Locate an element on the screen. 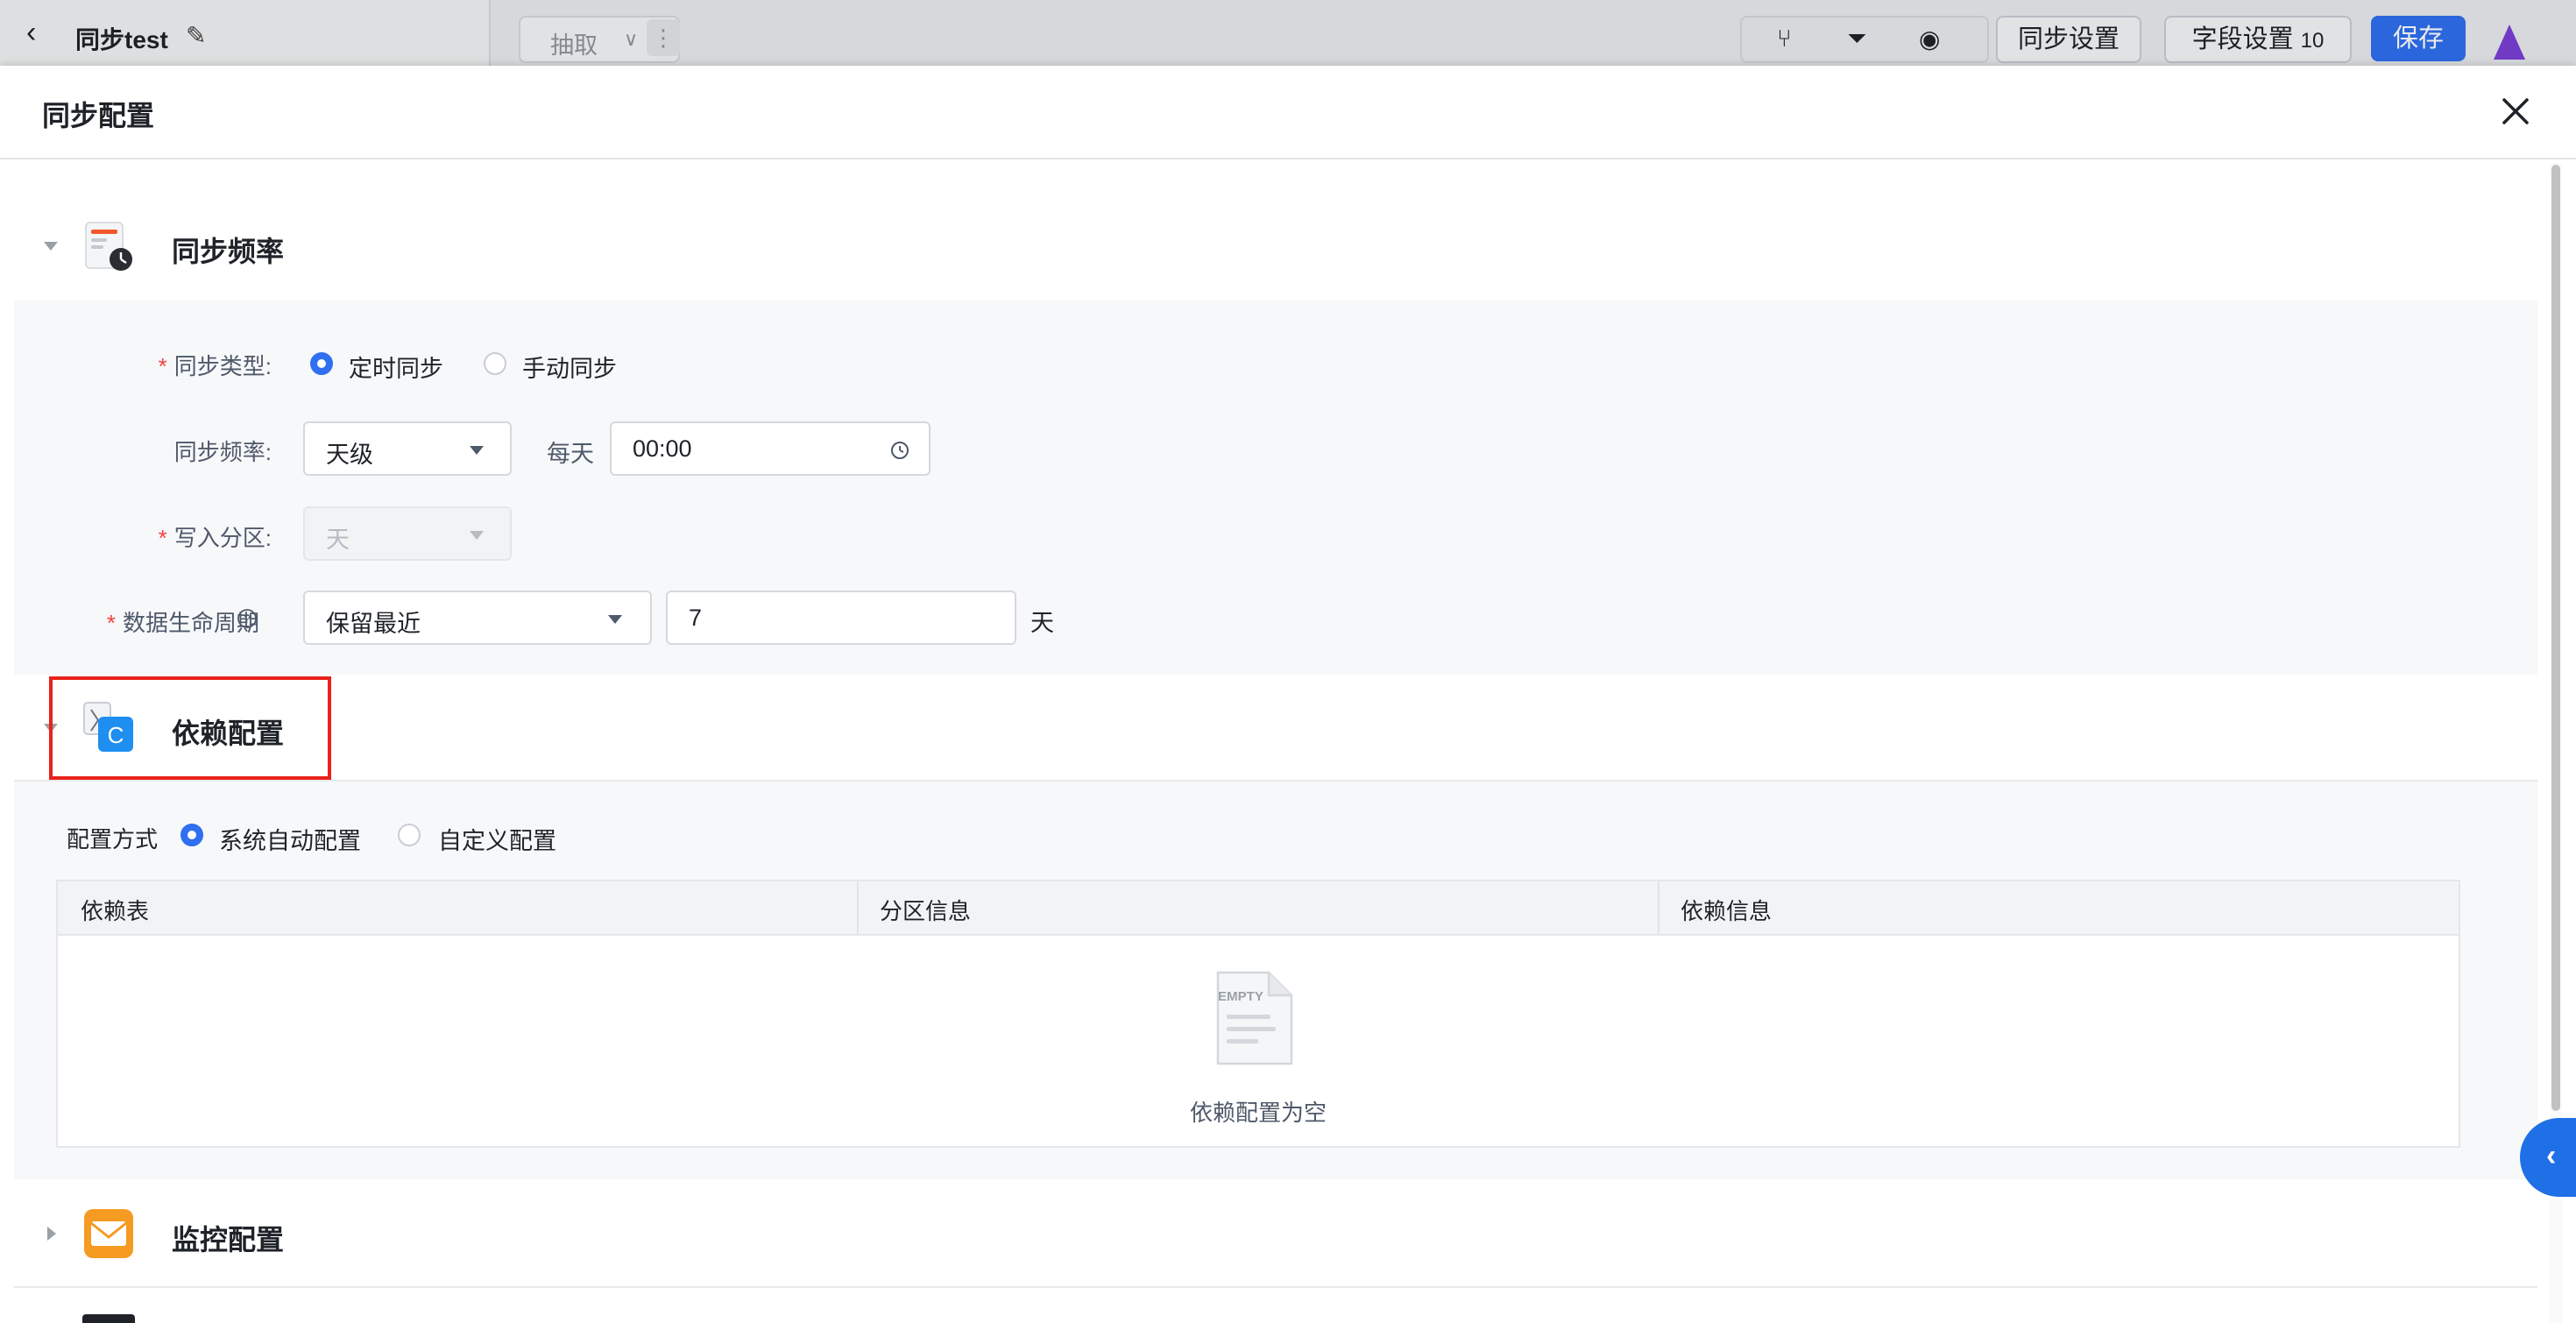 This screenshot has width=2576, height=1323. drawer-title: 同步配置 is located at coordinates (98, 116).